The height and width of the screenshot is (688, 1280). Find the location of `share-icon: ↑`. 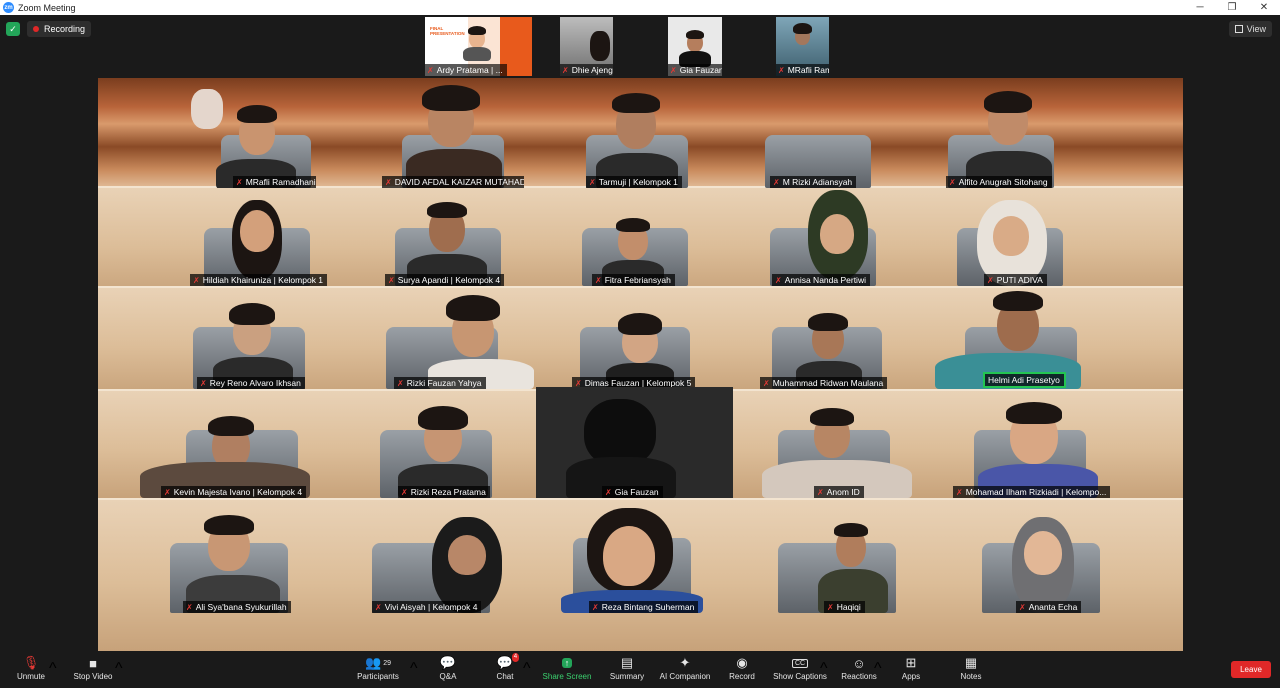

share-icon: ↑ is located at coordinates (567, 663).